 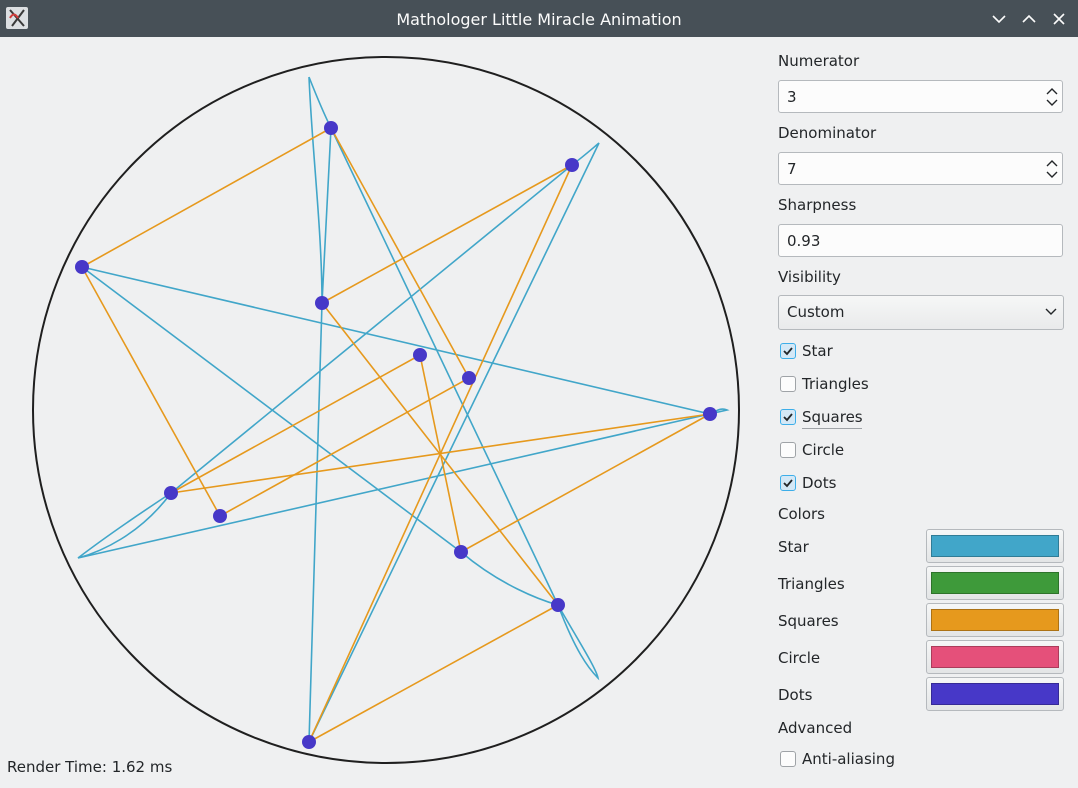 I want to click on window-title: Mathologer Little Miracle Animation, so click(x=539, y=19).